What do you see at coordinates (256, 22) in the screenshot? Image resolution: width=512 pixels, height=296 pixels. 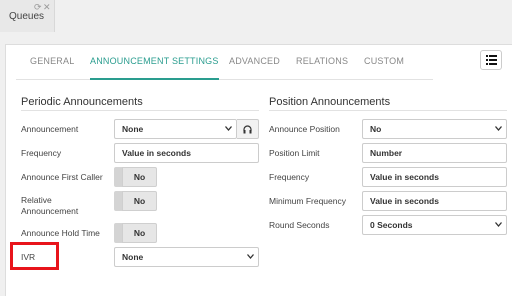 I see `window-tab-strip: ⟳ ✕ Queues` at bounding box center [256, 22].